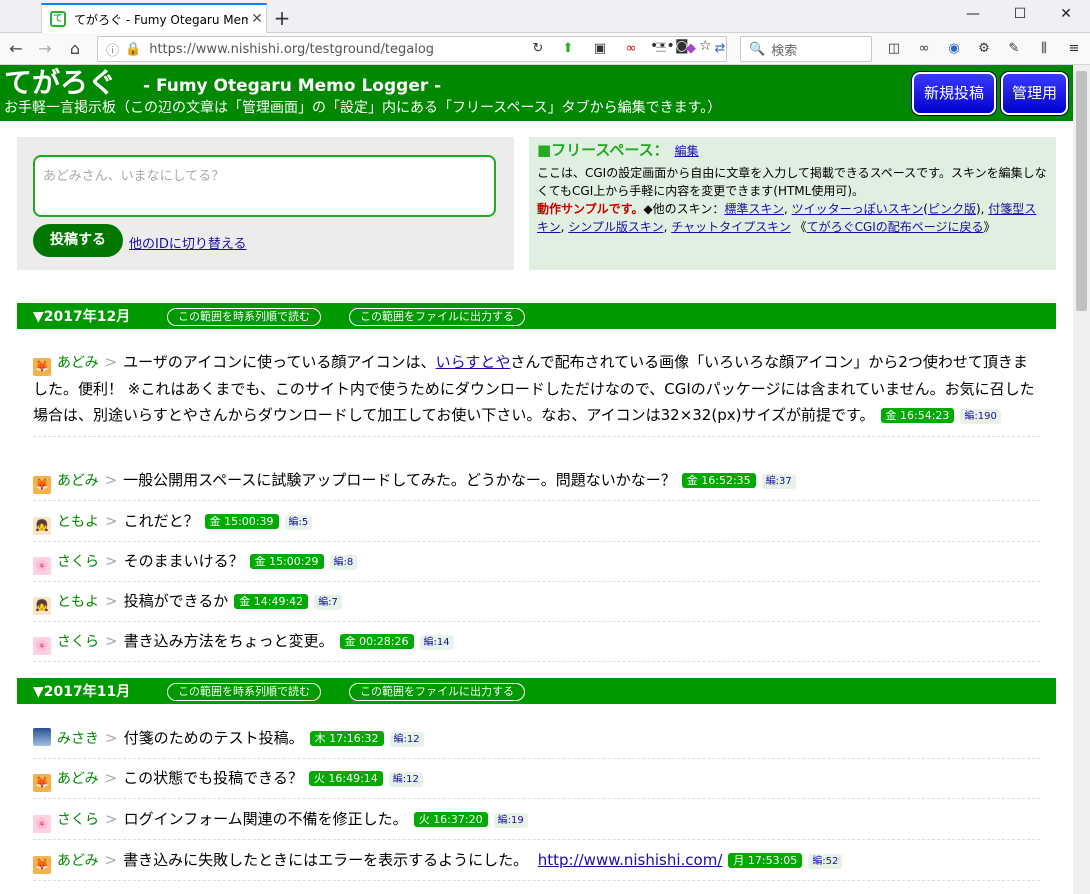 The height and width of the screenshot is (894, 1090). I want to click on timestamp-badge: 火 16:49:14, so click(345, 778).